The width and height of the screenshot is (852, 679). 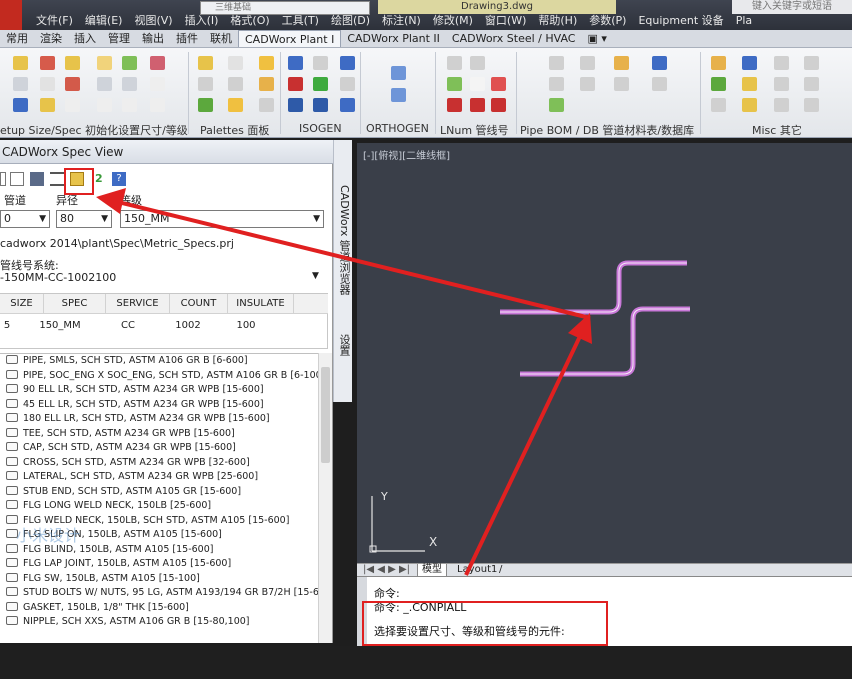 What do you see at coordinates (266, 63) in the screenshot?
I see `palette-b-icon` at bounding box center [266, 63].